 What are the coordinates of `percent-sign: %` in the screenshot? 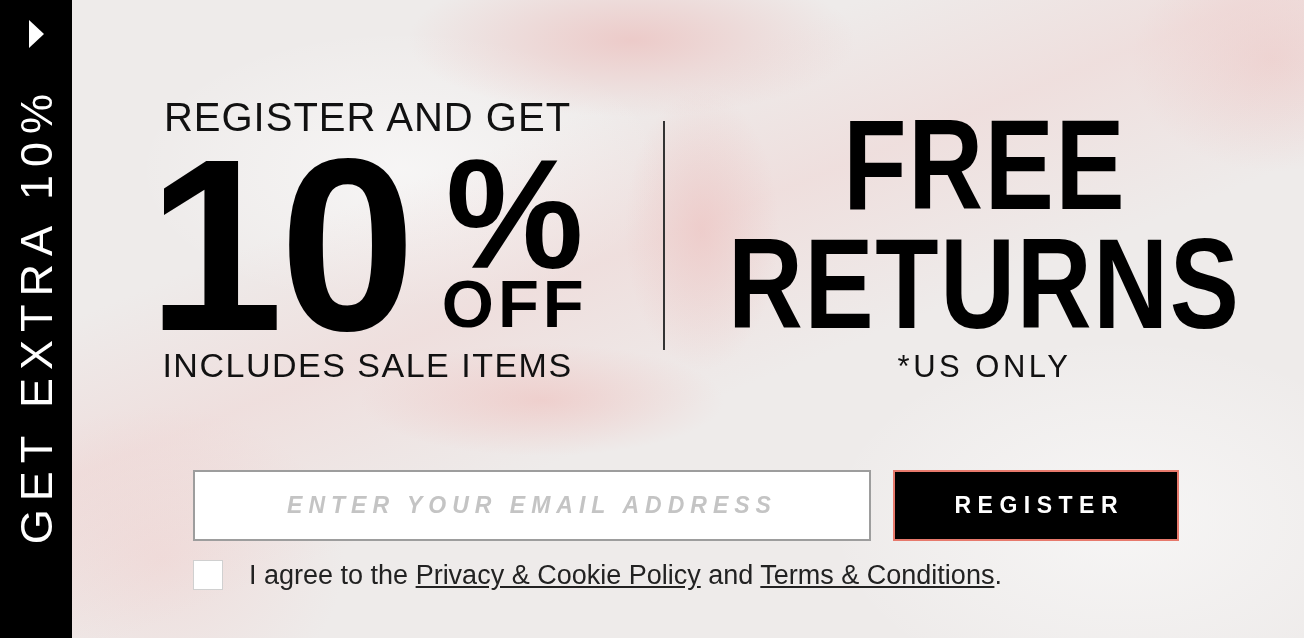 It's located at (514, 215).